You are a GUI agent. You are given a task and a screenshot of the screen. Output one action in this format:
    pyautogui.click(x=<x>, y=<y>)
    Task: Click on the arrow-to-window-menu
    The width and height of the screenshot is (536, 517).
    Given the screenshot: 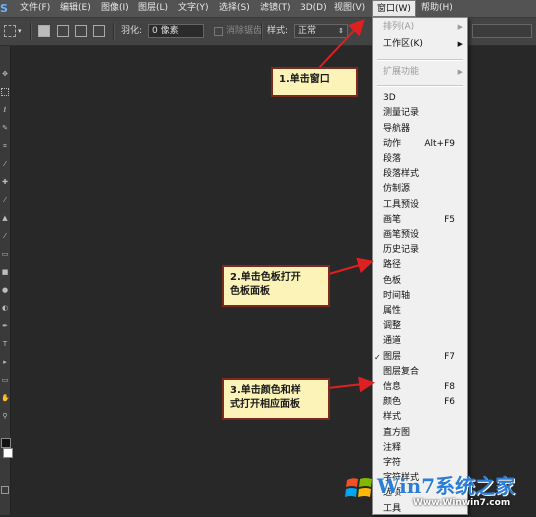 What is the action you would take?
    pyautogui.click(x=341, y=44)
    